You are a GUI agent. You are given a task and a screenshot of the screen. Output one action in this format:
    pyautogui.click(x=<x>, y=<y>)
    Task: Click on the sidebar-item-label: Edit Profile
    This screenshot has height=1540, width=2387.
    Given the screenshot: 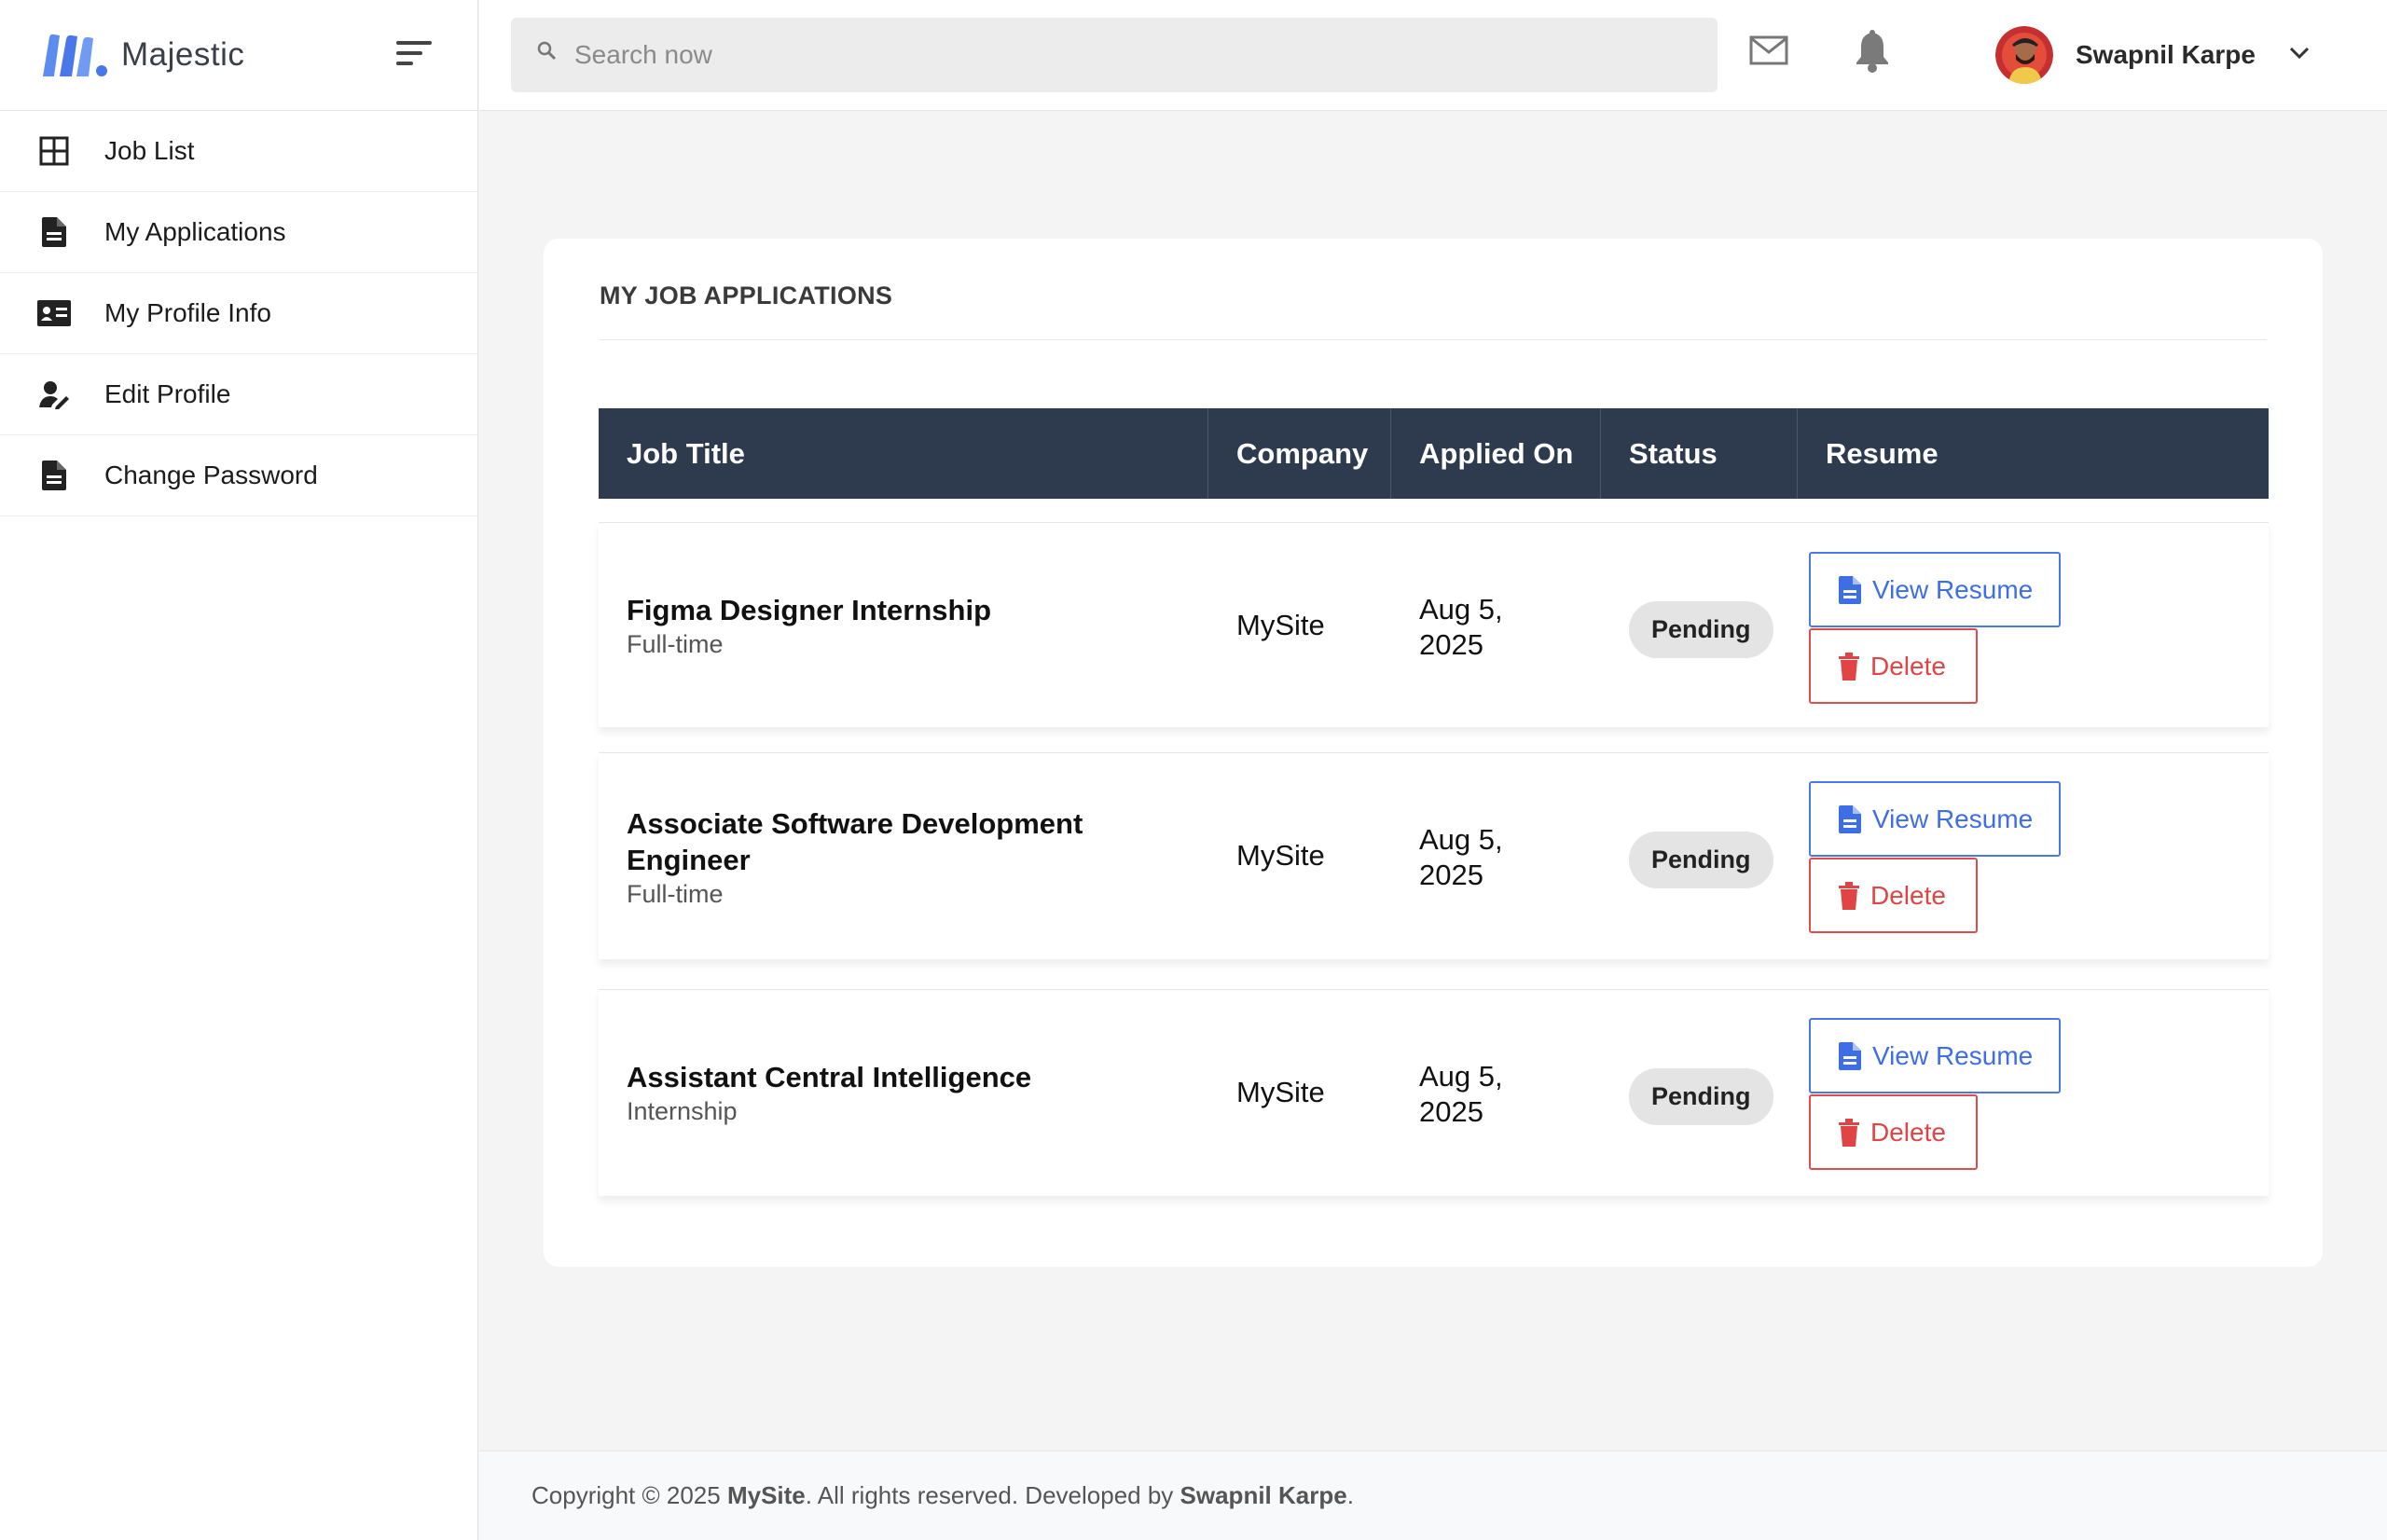 What is the action you would take?
    pyautogui.click(x=167, y=393)
    